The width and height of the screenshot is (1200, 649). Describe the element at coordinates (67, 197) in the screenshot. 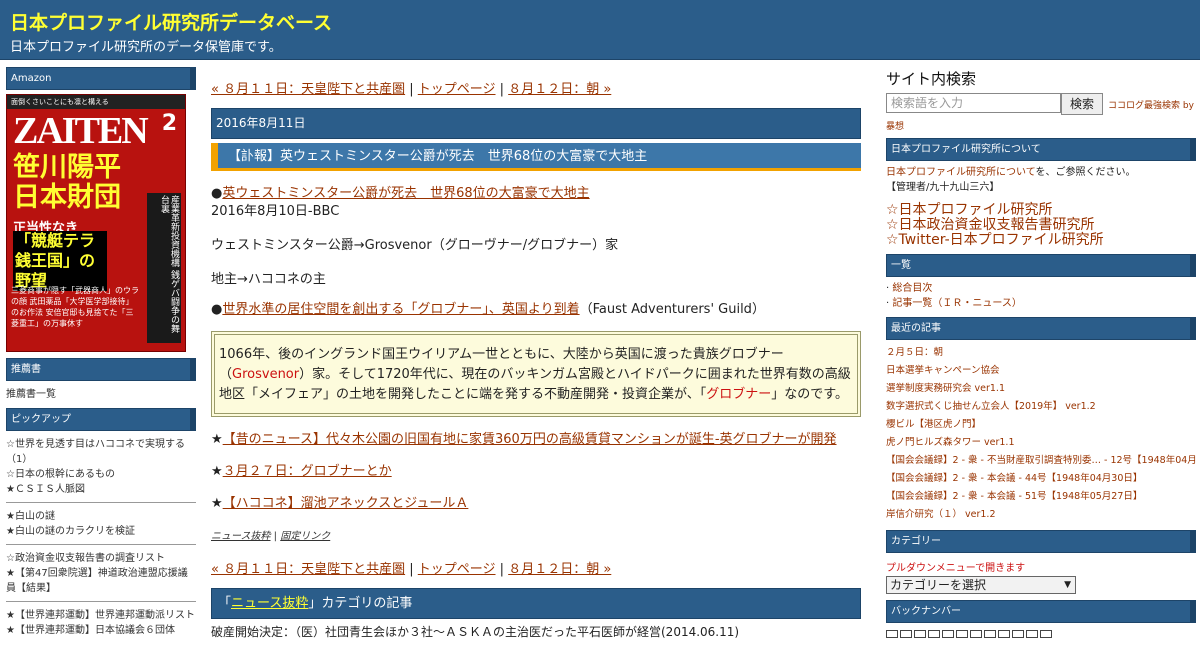

I see `book-title-line2: 日本財団` at that location.